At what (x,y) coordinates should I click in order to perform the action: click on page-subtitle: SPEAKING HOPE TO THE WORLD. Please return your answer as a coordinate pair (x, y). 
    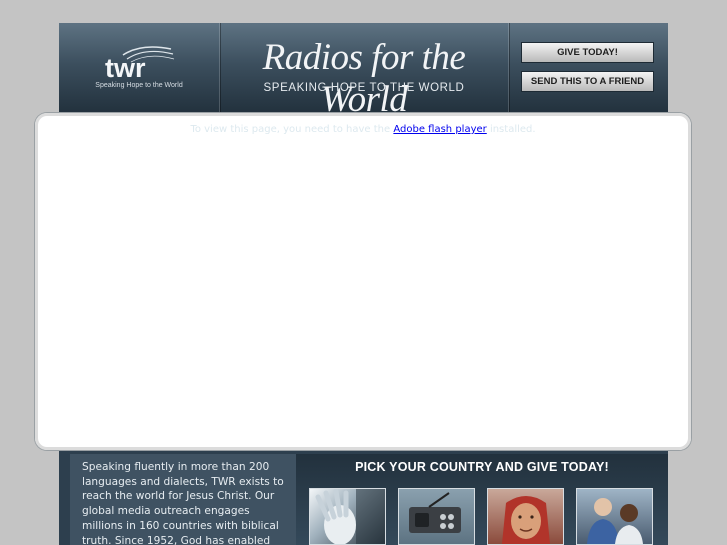
    Looking at the image, I should click on (364, 88).